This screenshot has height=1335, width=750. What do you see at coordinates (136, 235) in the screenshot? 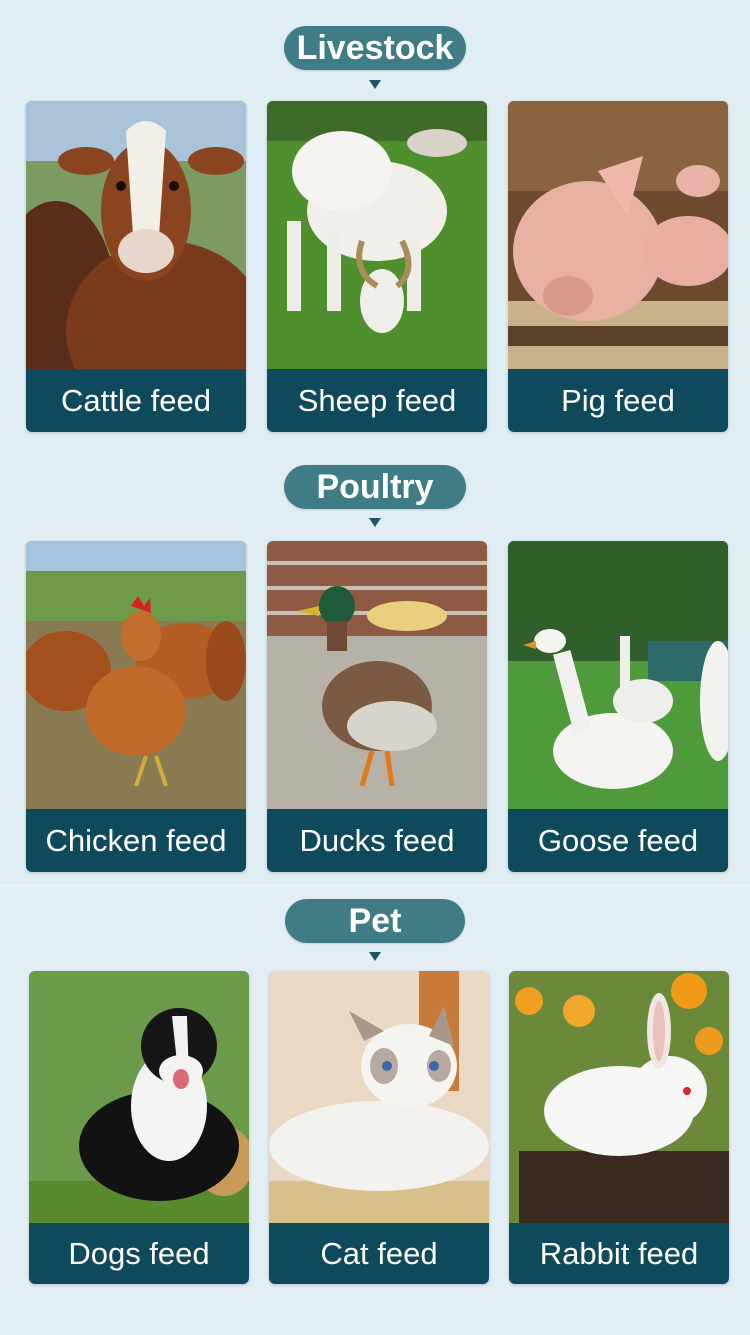
I see `cattle-photo` at bounding box center [136, 235].